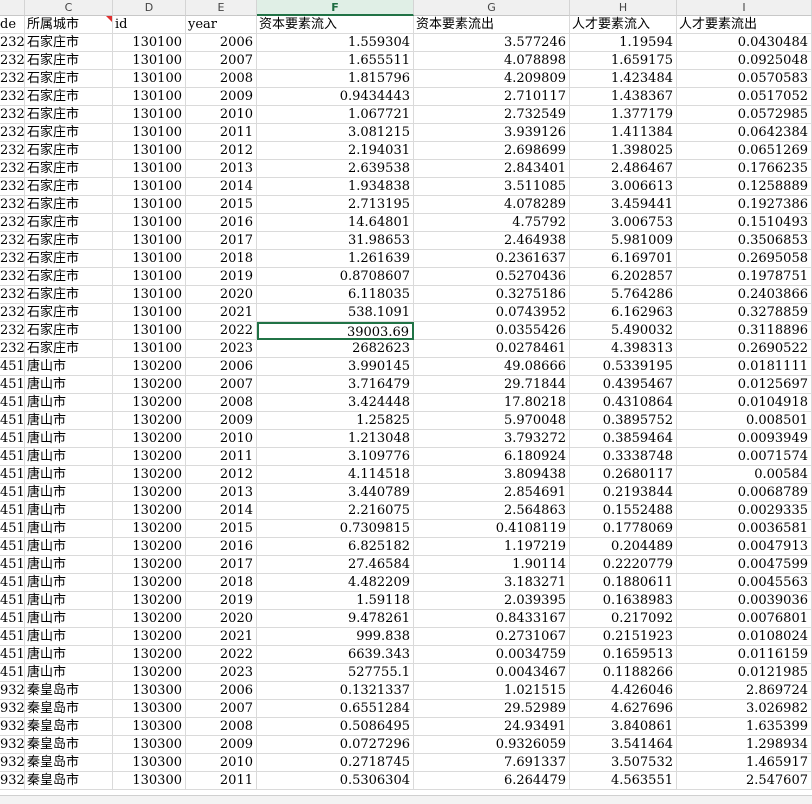 The height and width of the screenshot is (804, 812). What do you see at coordinates (492, 25) in the screenshot?
I see `header-cell: 资本要素流出` at bounding box center [492, 25].